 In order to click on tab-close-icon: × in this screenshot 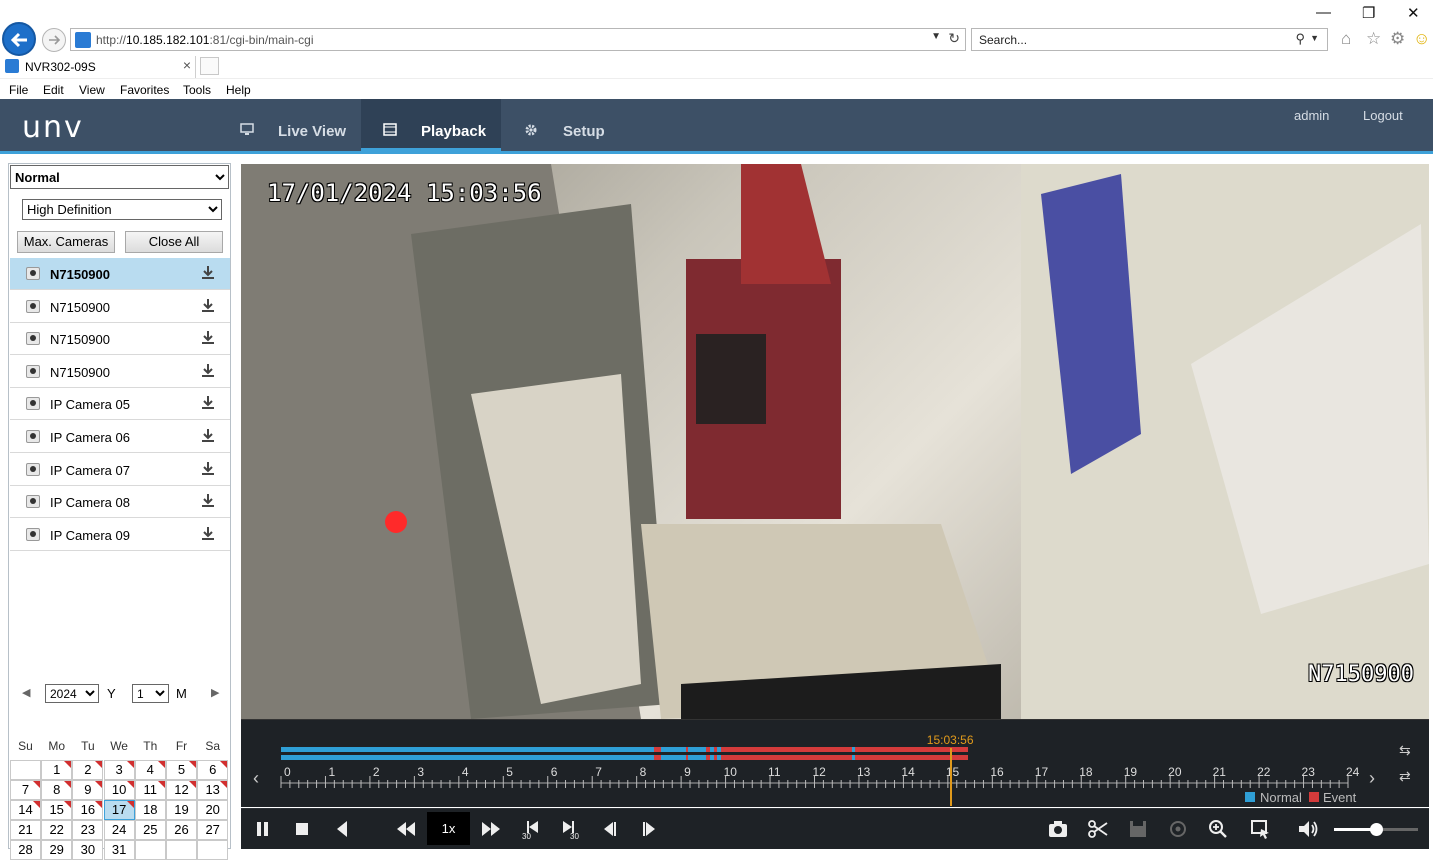, I will do `click(187, 65)`.